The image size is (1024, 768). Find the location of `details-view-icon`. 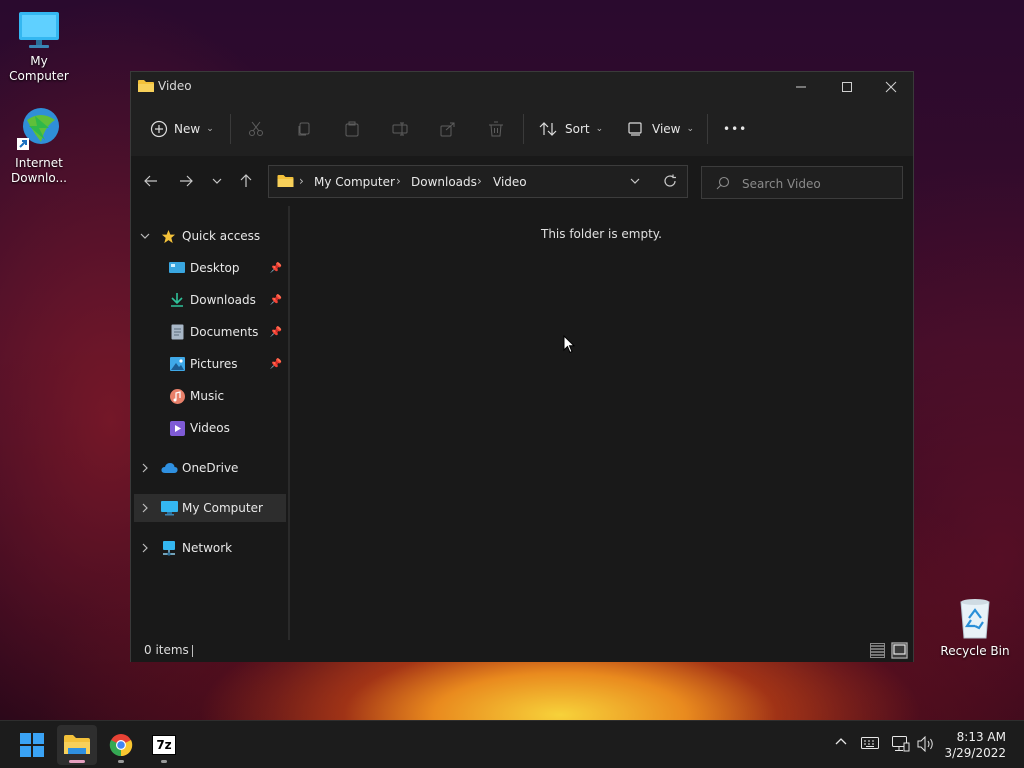

details-view-icon is located at coordinates (877, 650).